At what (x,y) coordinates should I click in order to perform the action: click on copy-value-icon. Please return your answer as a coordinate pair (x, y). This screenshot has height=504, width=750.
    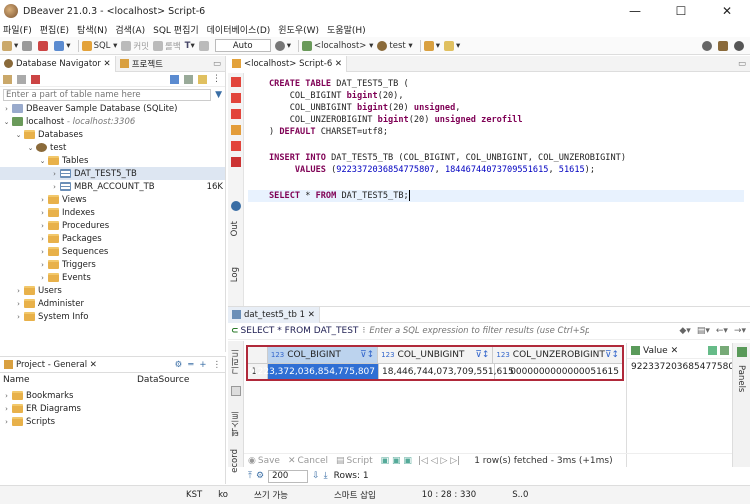
    Looking at the image, I should click on (724, 350).